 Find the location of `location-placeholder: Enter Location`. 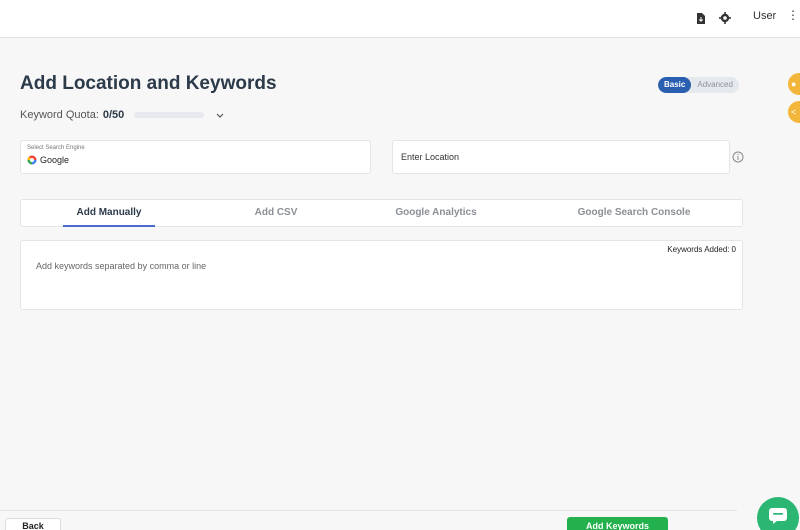

location-placeholder: Enter Location is located at coordinates (430, 157).